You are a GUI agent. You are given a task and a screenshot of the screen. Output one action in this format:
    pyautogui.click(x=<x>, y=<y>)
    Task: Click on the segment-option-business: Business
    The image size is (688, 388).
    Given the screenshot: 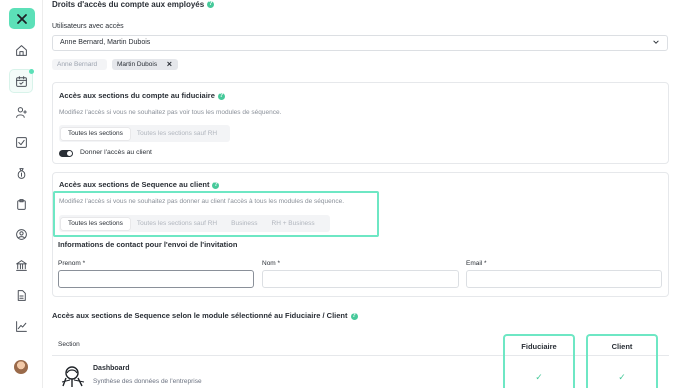 What is the action you would take?
    pyautogui.click(x=244, y=224)
    